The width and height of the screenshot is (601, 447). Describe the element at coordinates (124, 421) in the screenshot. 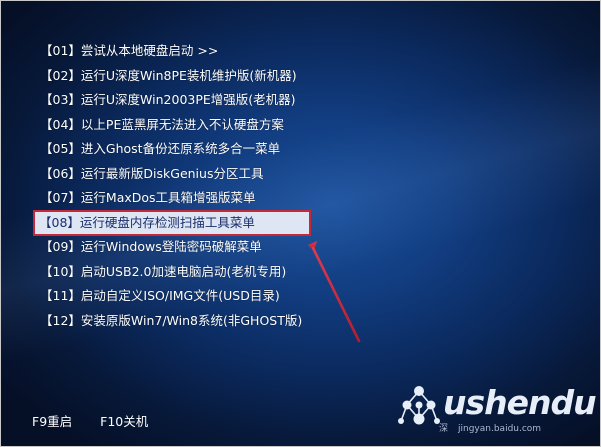

I see `f10-shutdown-key: F10关机` at that location.